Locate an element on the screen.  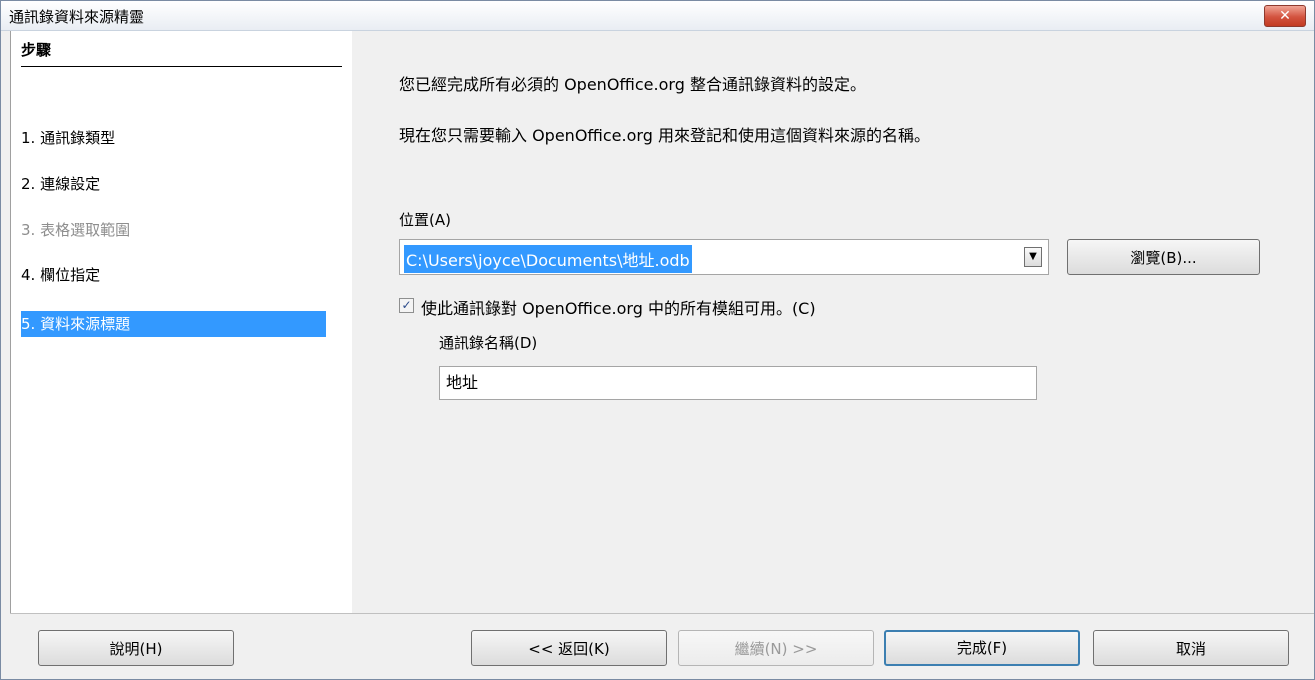
help-button: 說明(H) is located at coordinates (136, 648).